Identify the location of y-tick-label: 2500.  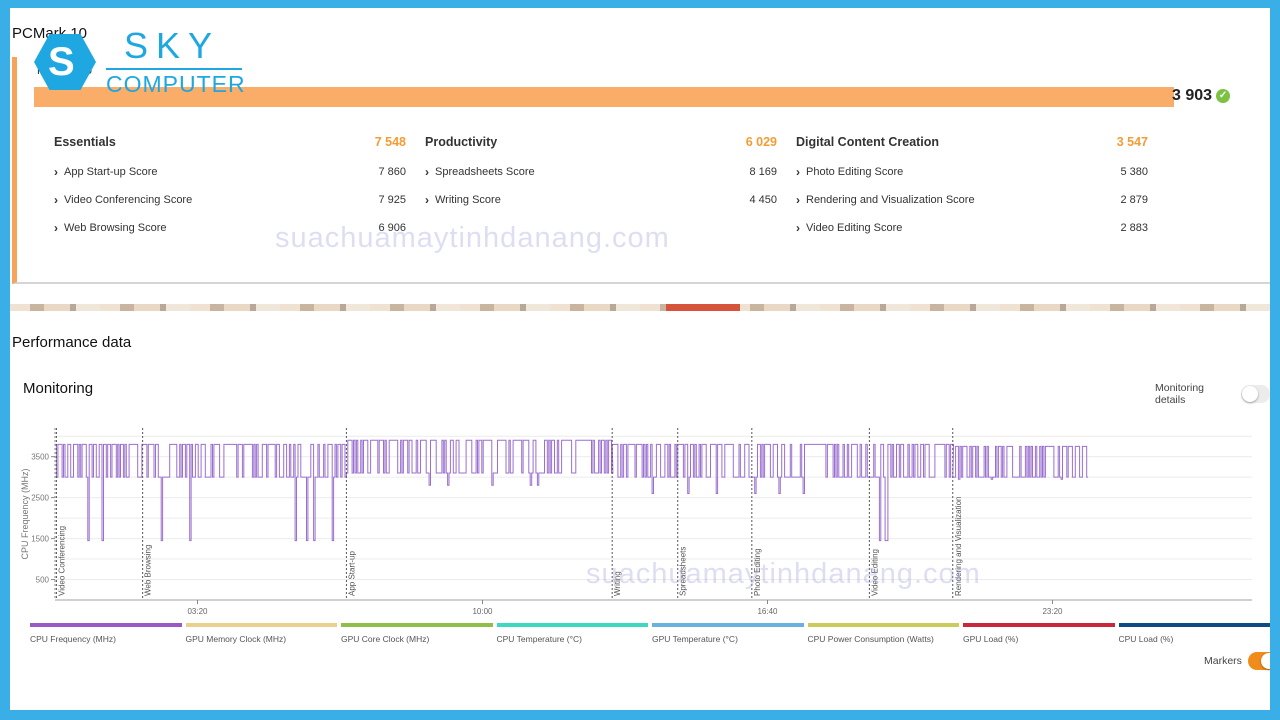
(40, 498).